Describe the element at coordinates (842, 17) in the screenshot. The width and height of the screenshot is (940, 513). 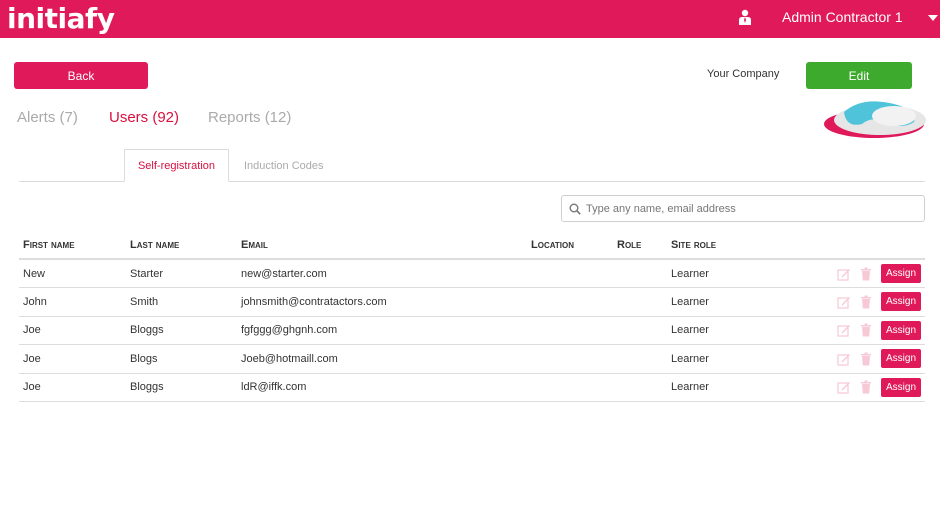
I see `user-menu: Admin Contractor 1` at that location.